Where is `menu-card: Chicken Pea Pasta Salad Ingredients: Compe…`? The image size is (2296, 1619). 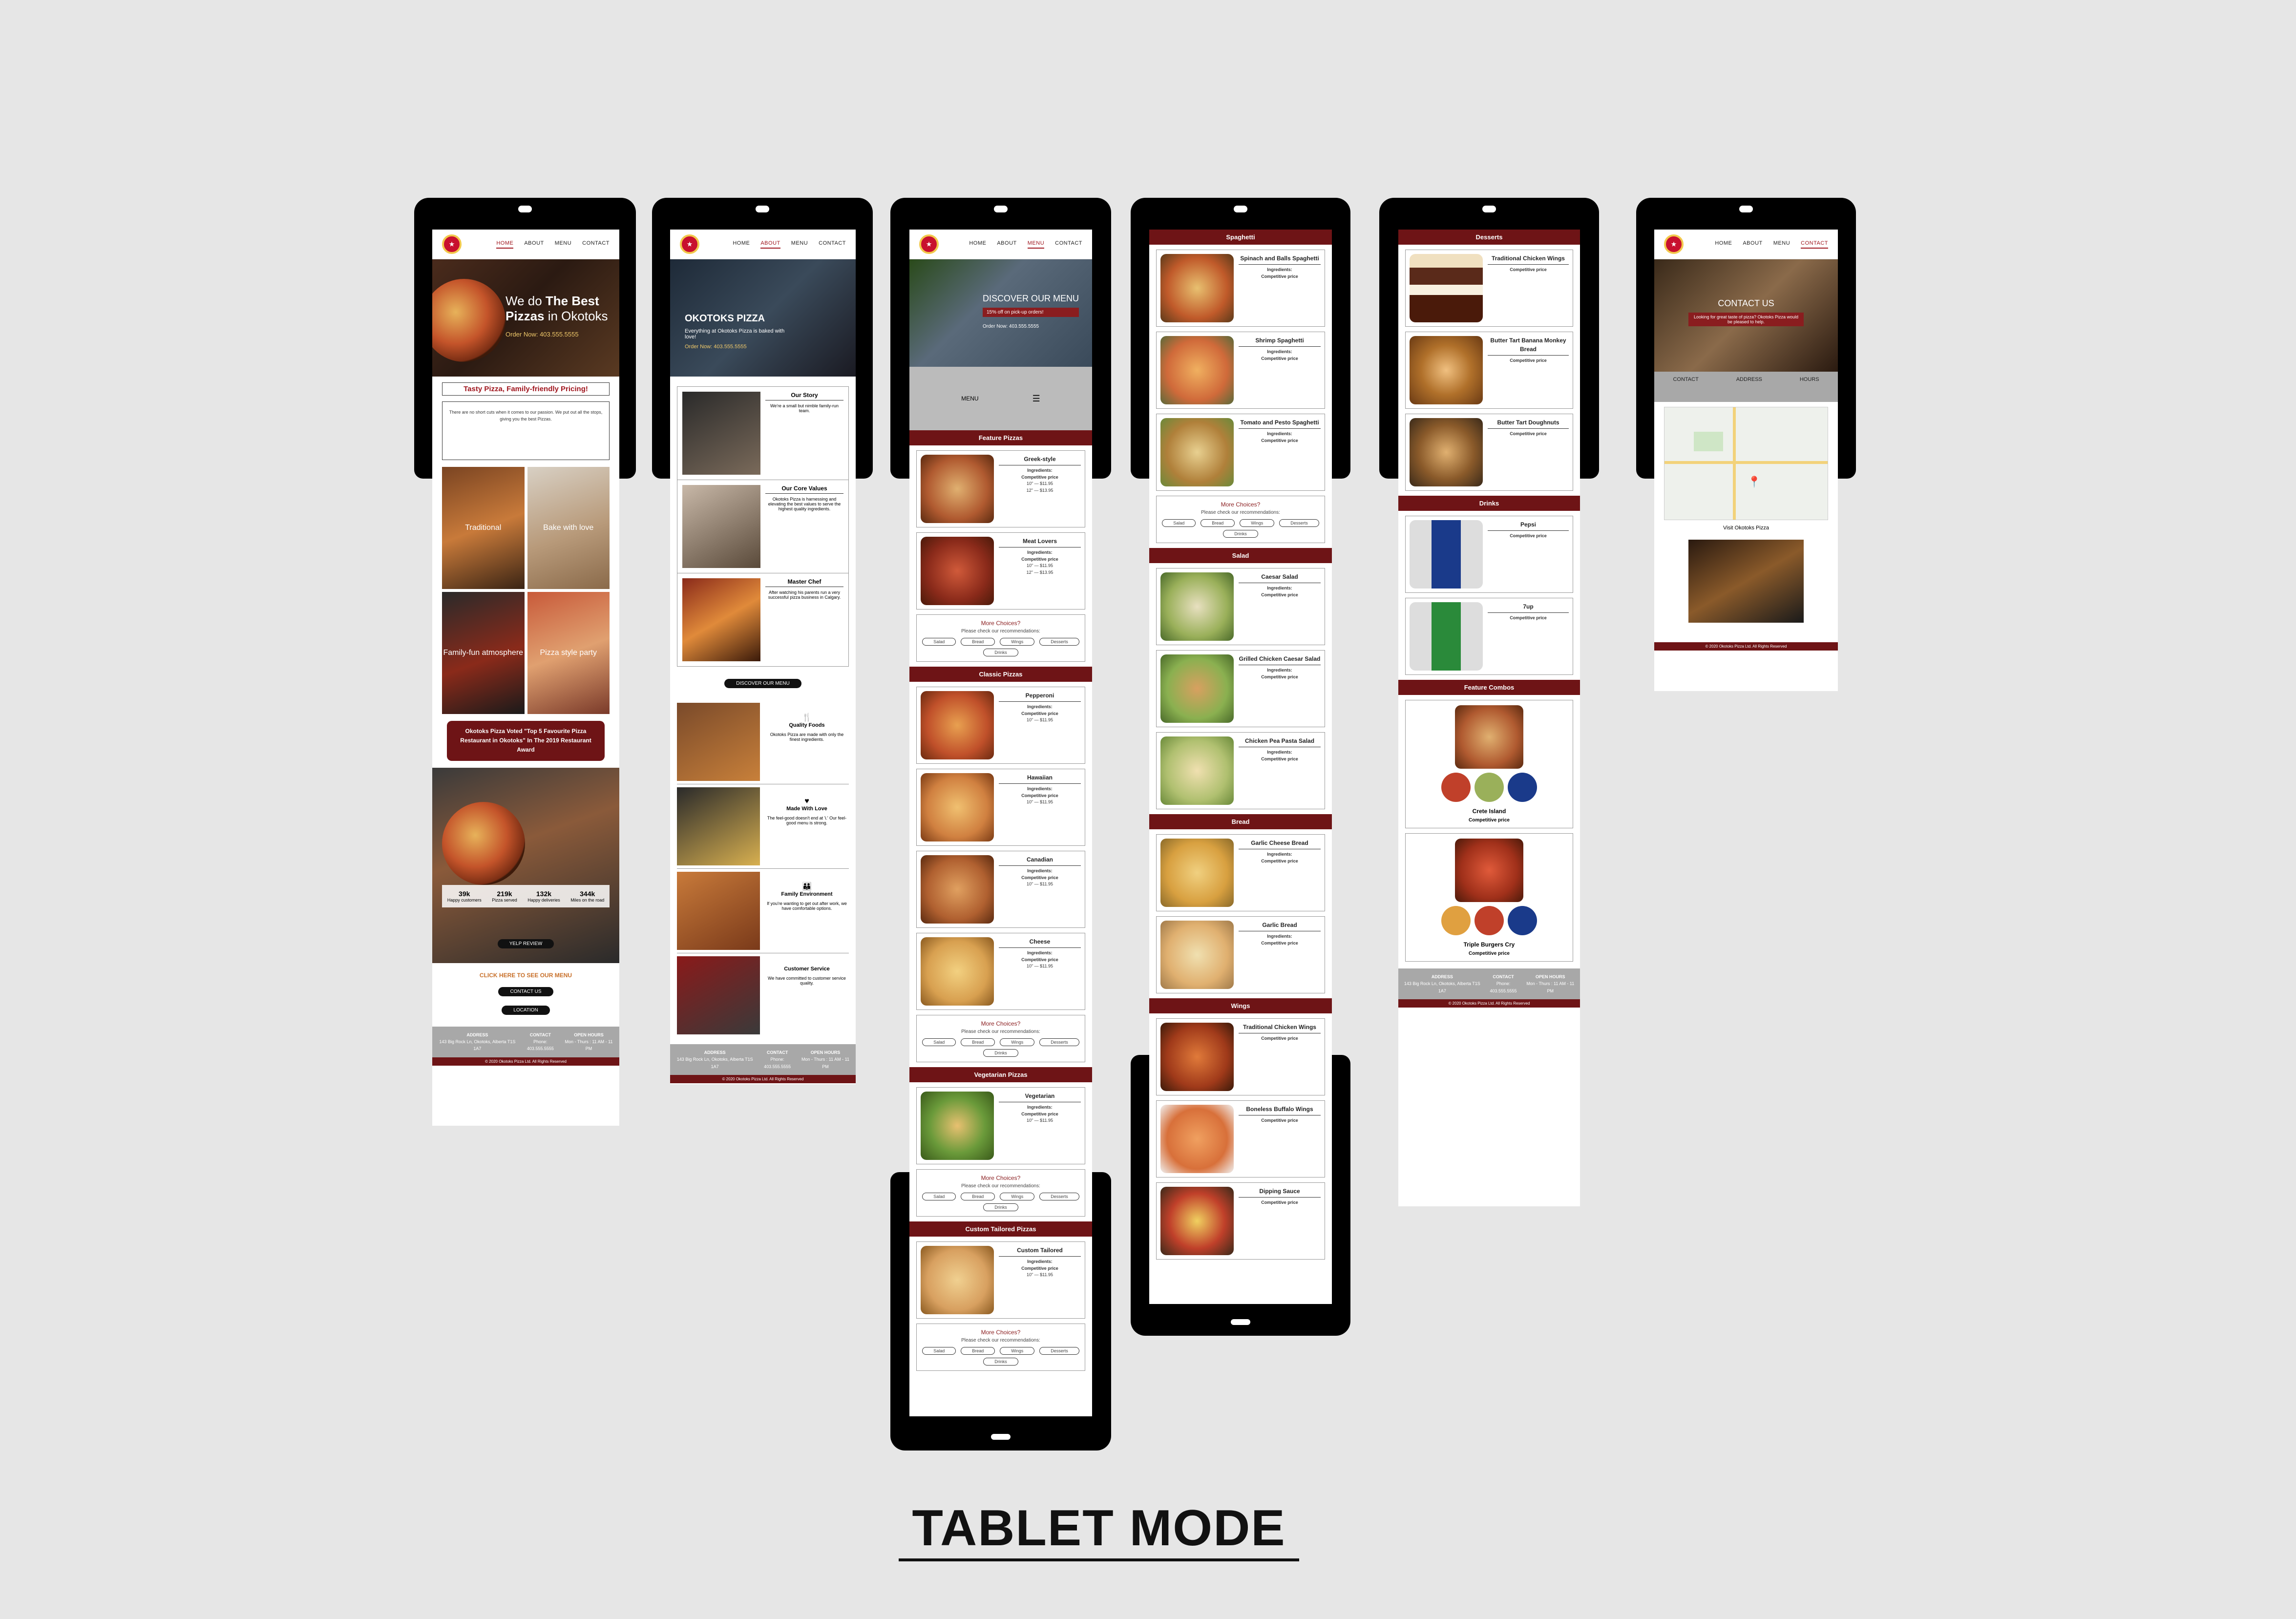 menu-card: Chicken Pea Pasta Salad Ingredients: Compe… is located at coordinates (1240, 770).